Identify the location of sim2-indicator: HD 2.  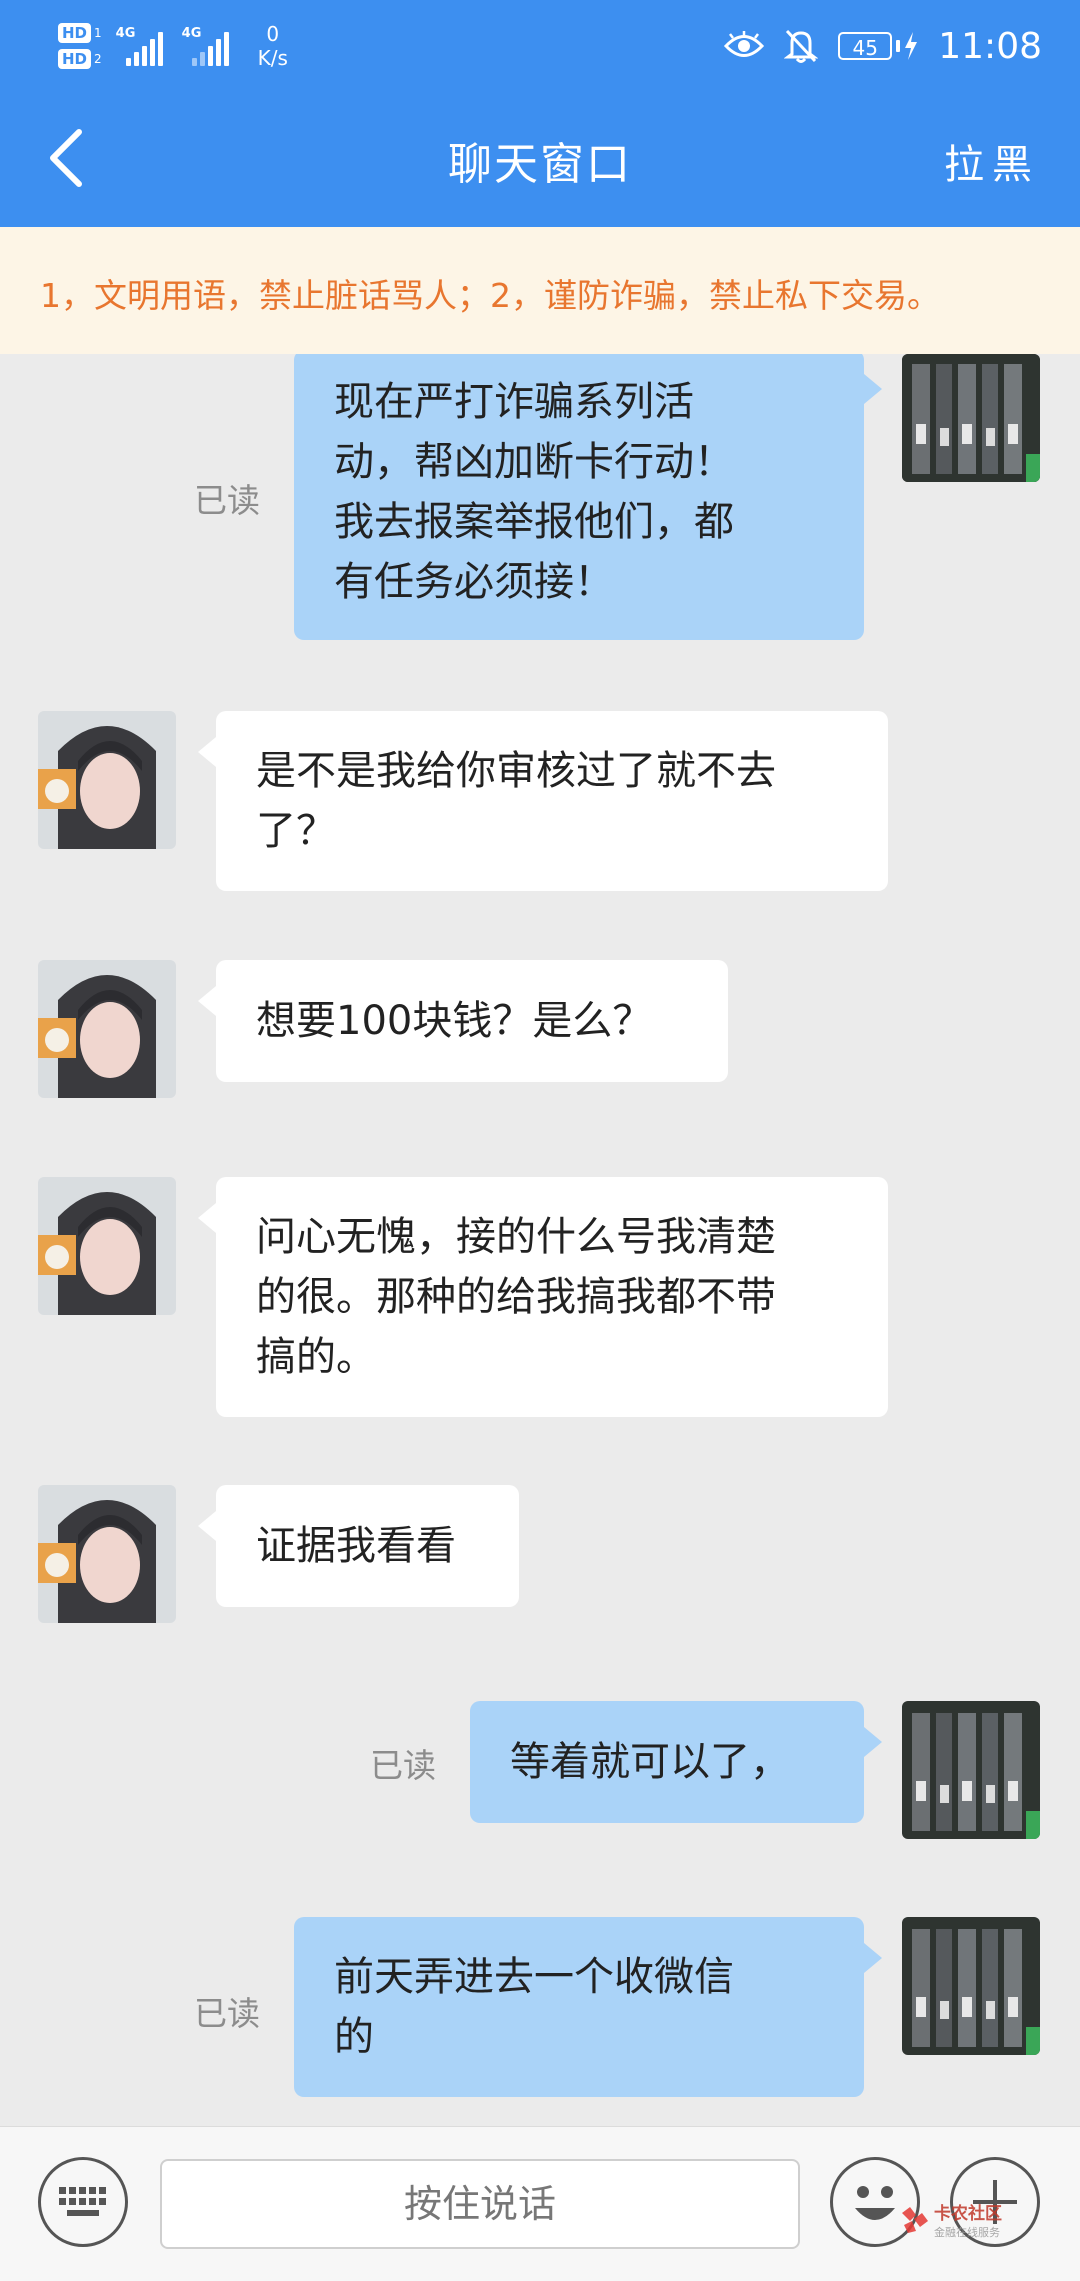
(80, 59).